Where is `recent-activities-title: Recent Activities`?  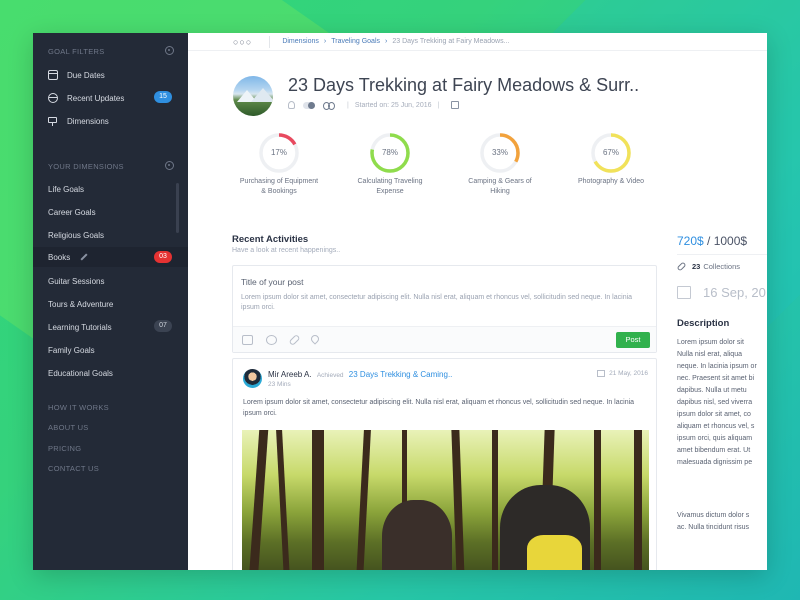
recent-activities-title: Recent Activities is located at coordinates (270, 239).